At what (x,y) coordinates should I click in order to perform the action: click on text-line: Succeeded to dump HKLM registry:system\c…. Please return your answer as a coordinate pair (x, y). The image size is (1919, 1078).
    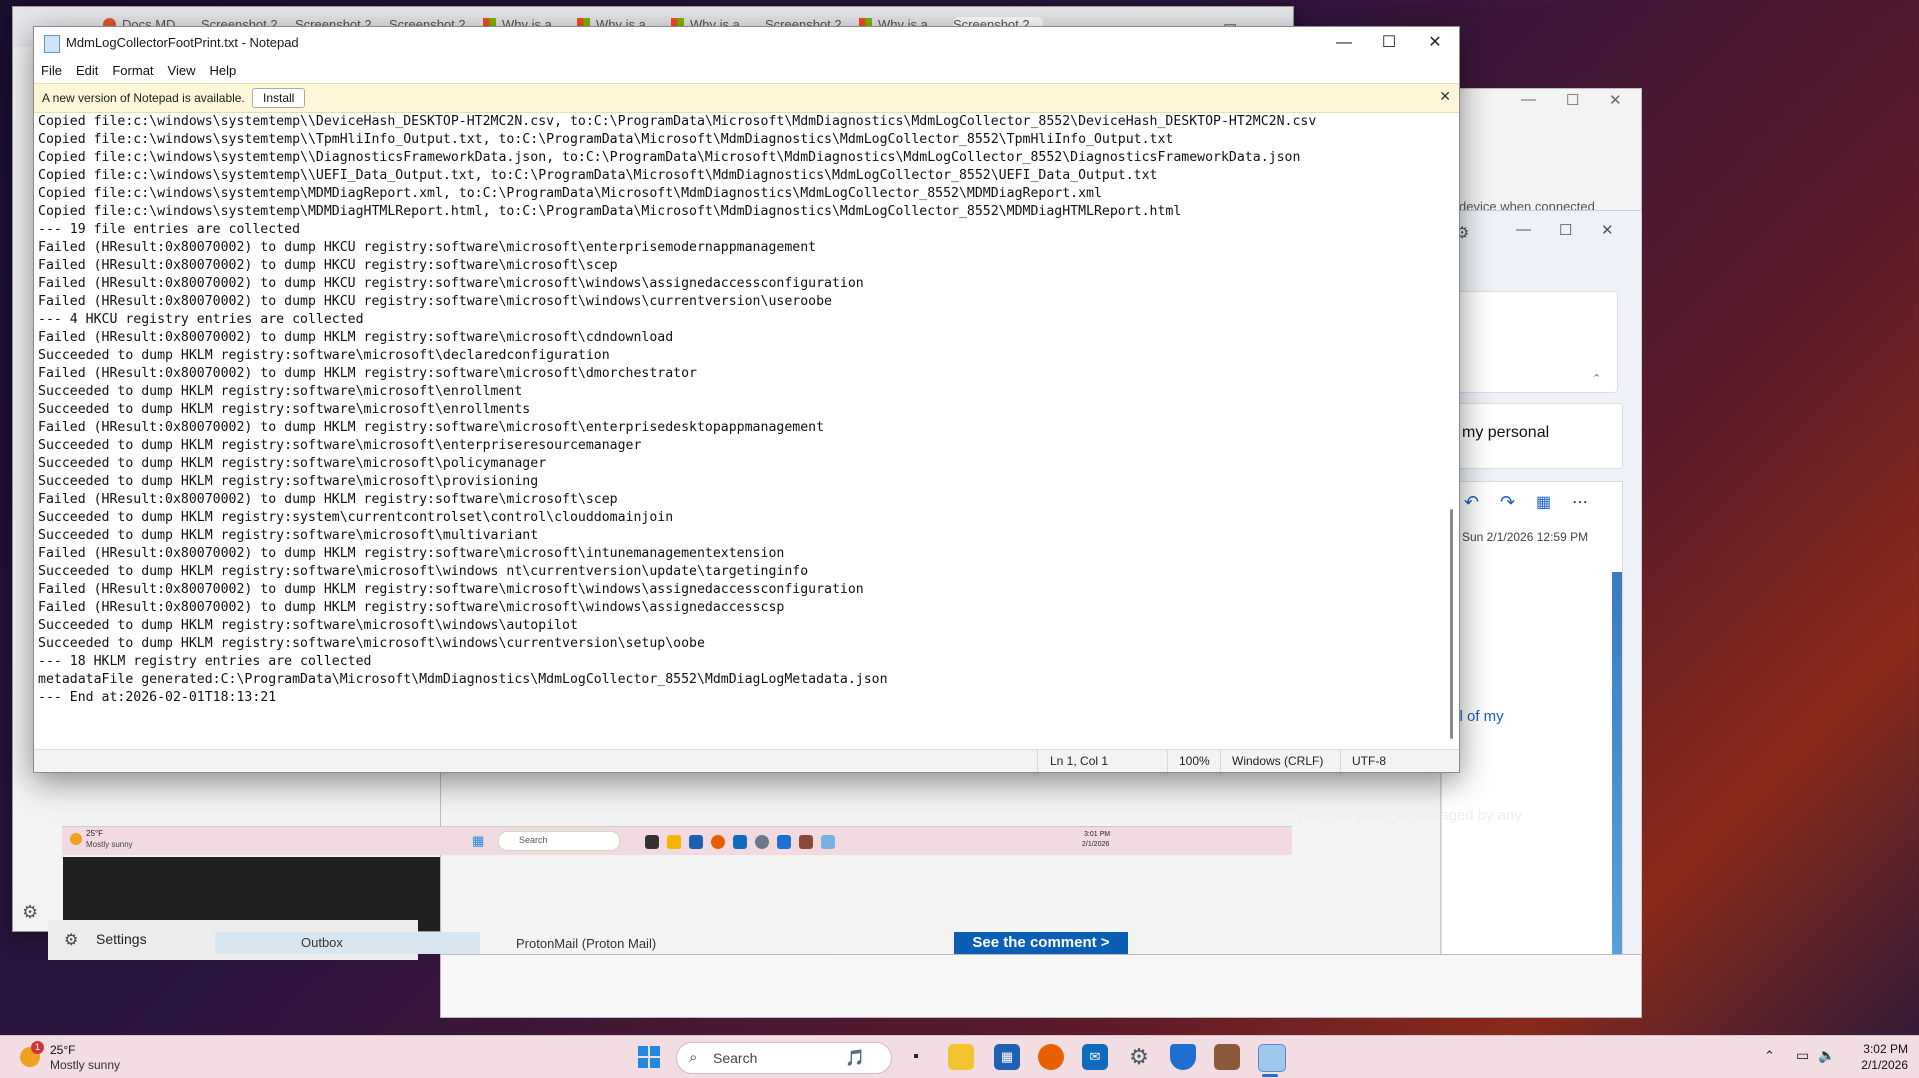
    Looking at the image, I should click on (356, 517).